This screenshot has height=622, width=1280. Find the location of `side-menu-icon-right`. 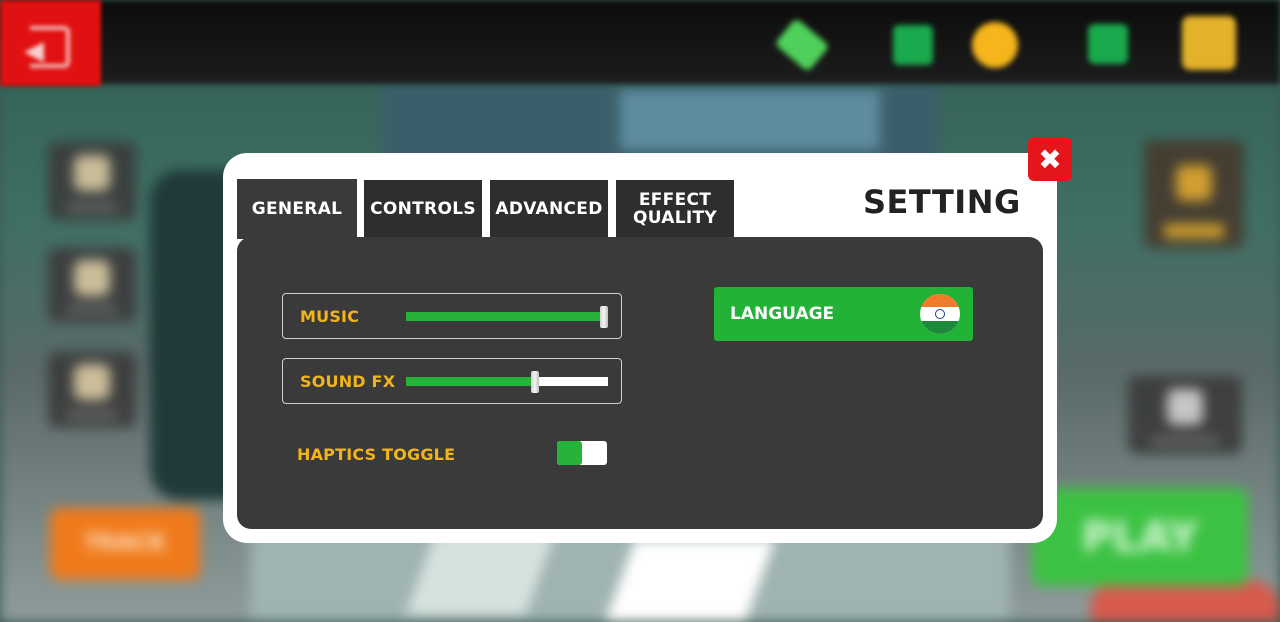

side-menu-icon-right is located at coordinates (1185, 415).